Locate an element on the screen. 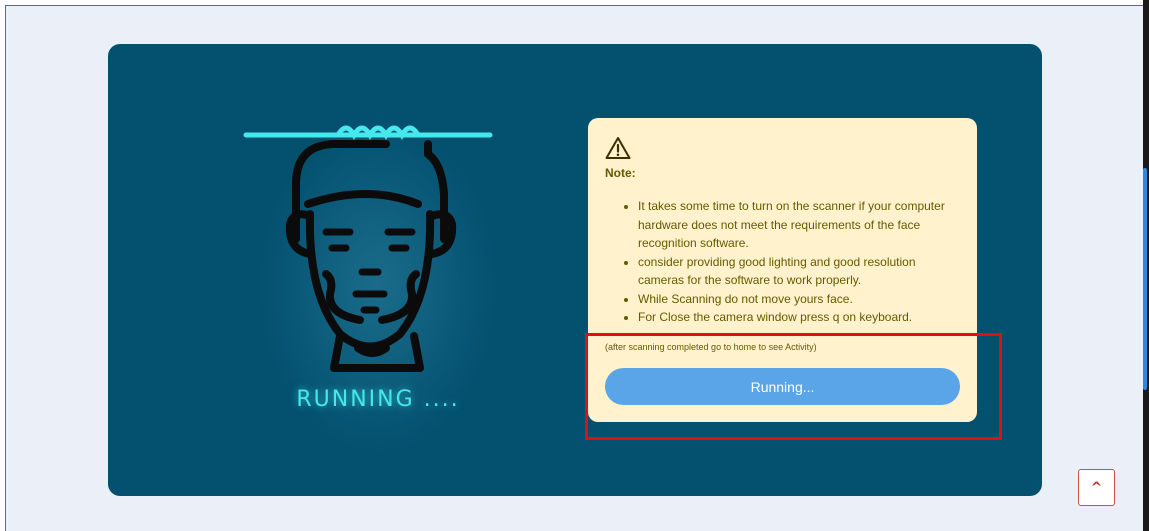 The image size is (1149, 531). note-title: Note: is located at coordinates (620, 173).